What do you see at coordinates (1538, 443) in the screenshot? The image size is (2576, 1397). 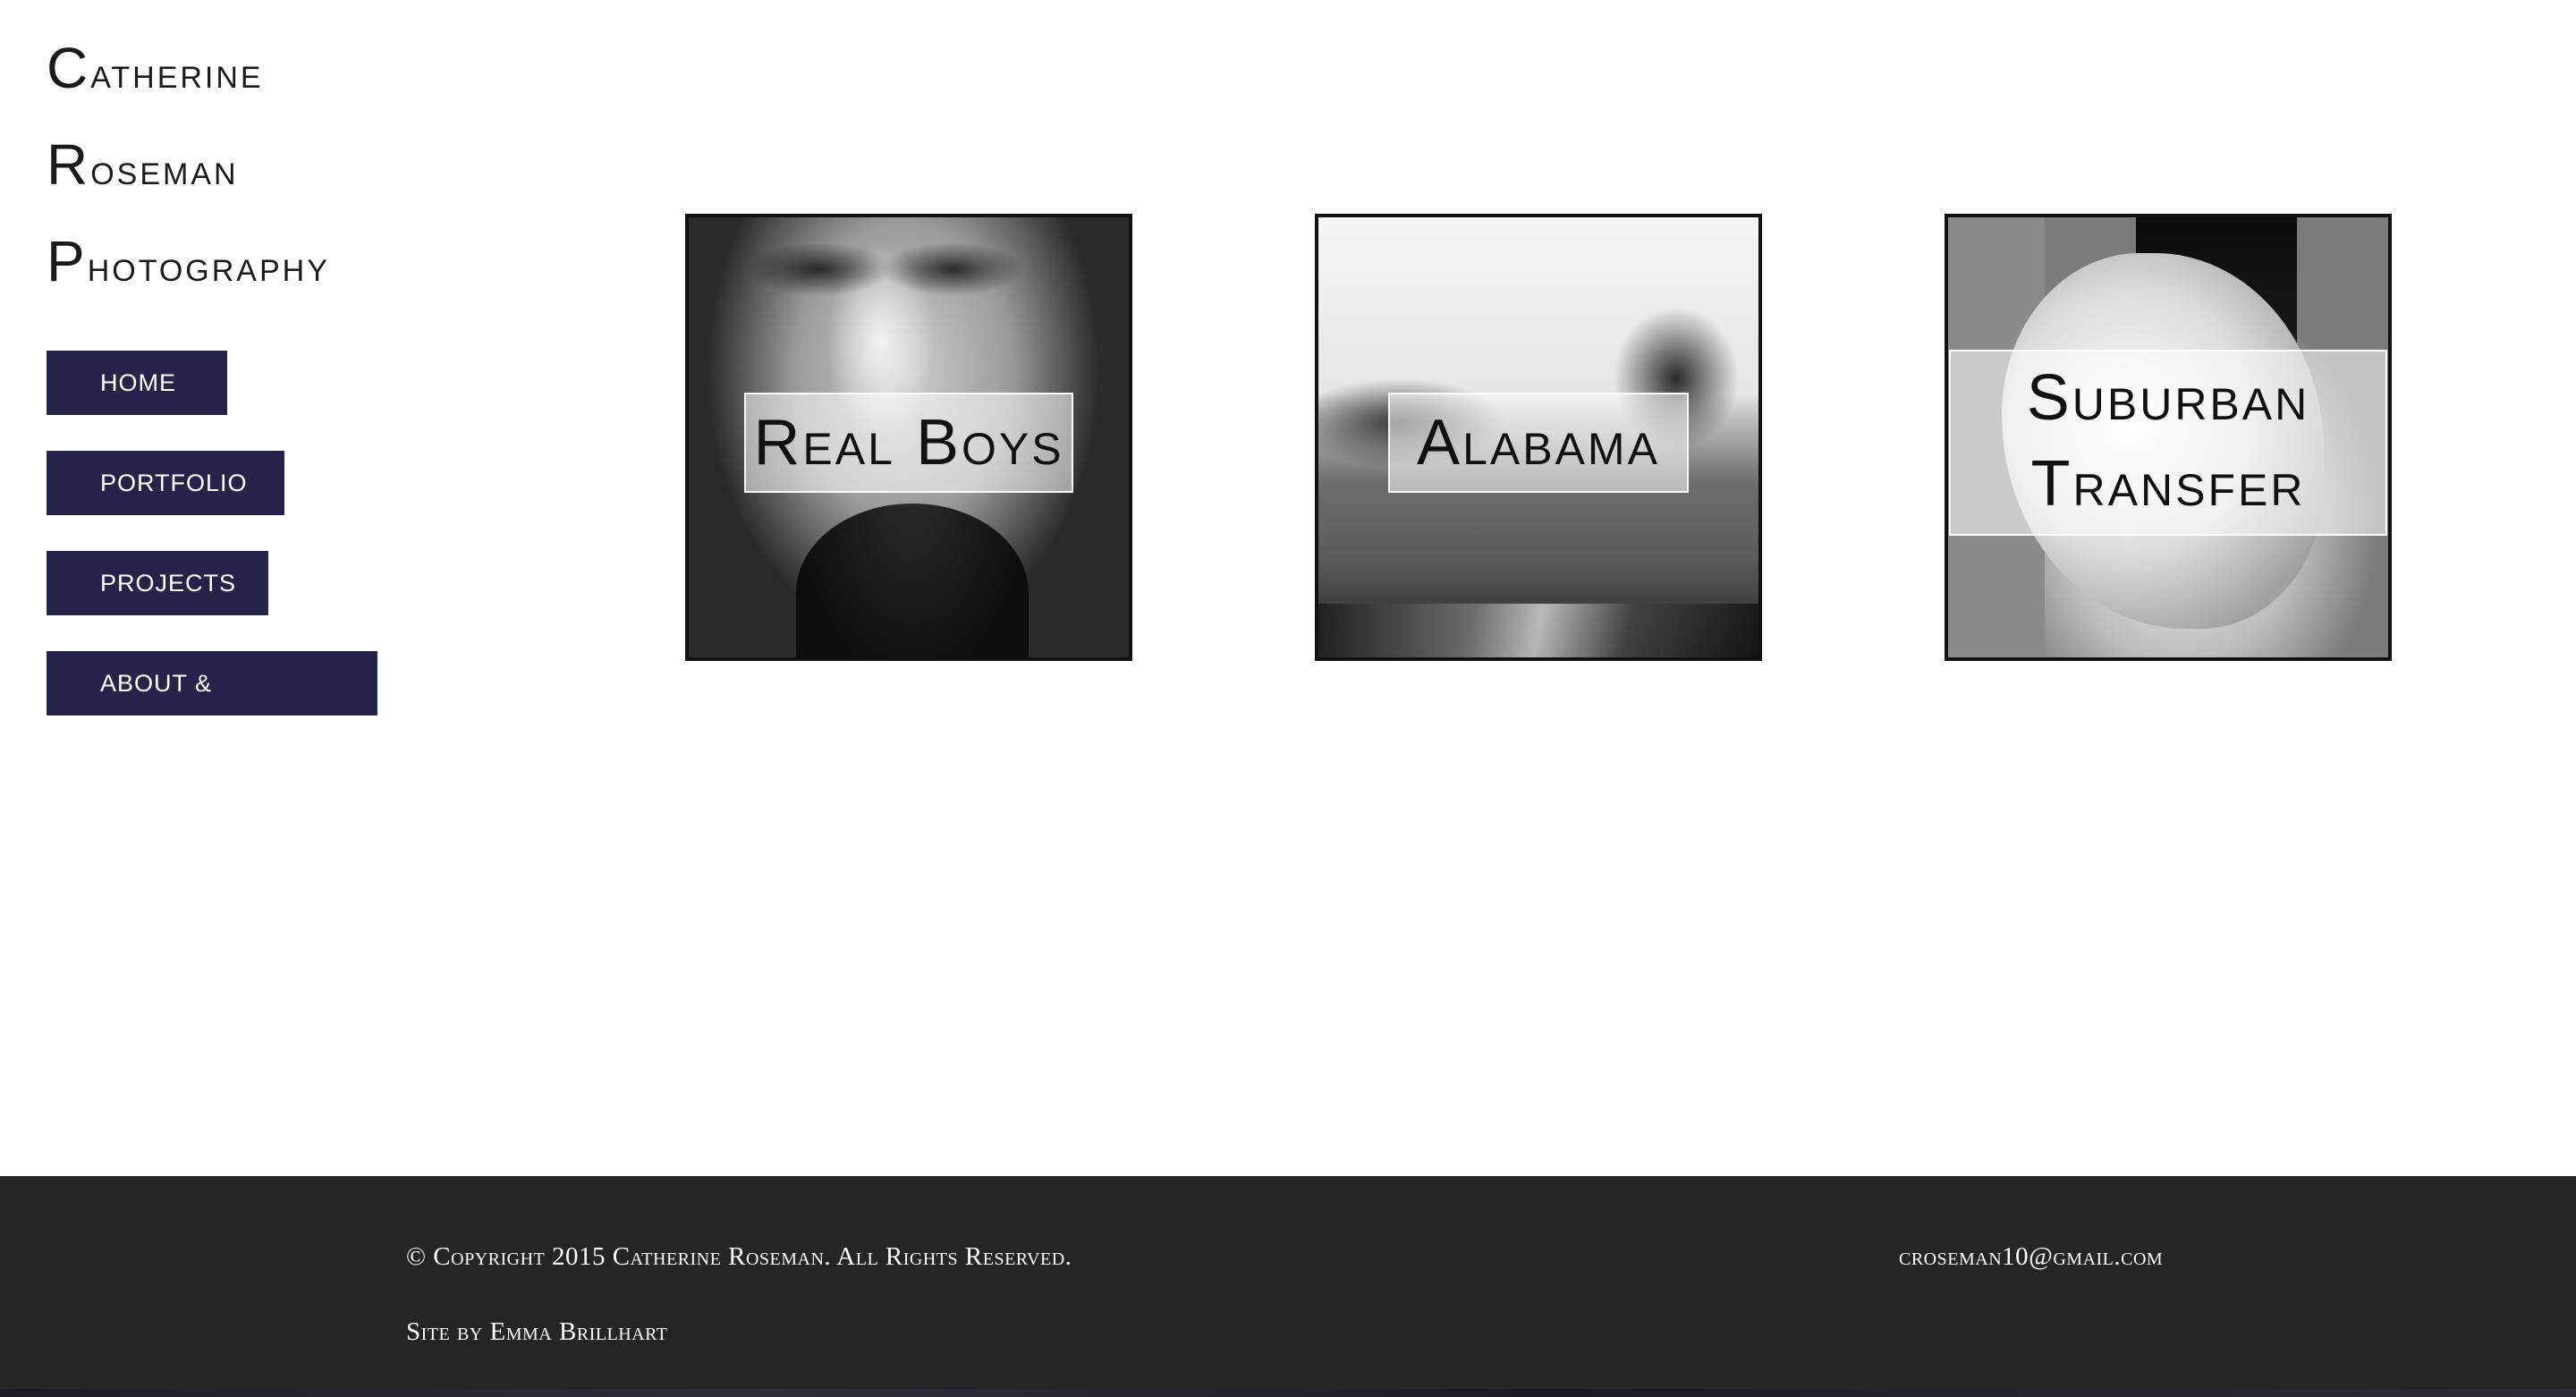 I see `project-title: Alabama` at bounding box center [1538, 443].